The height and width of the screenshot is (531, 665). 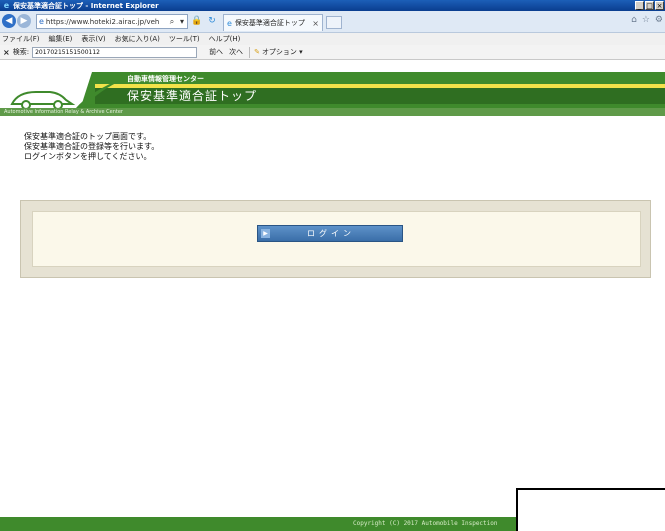 I want to click on new-tab-button, so click(x=334, y=22).